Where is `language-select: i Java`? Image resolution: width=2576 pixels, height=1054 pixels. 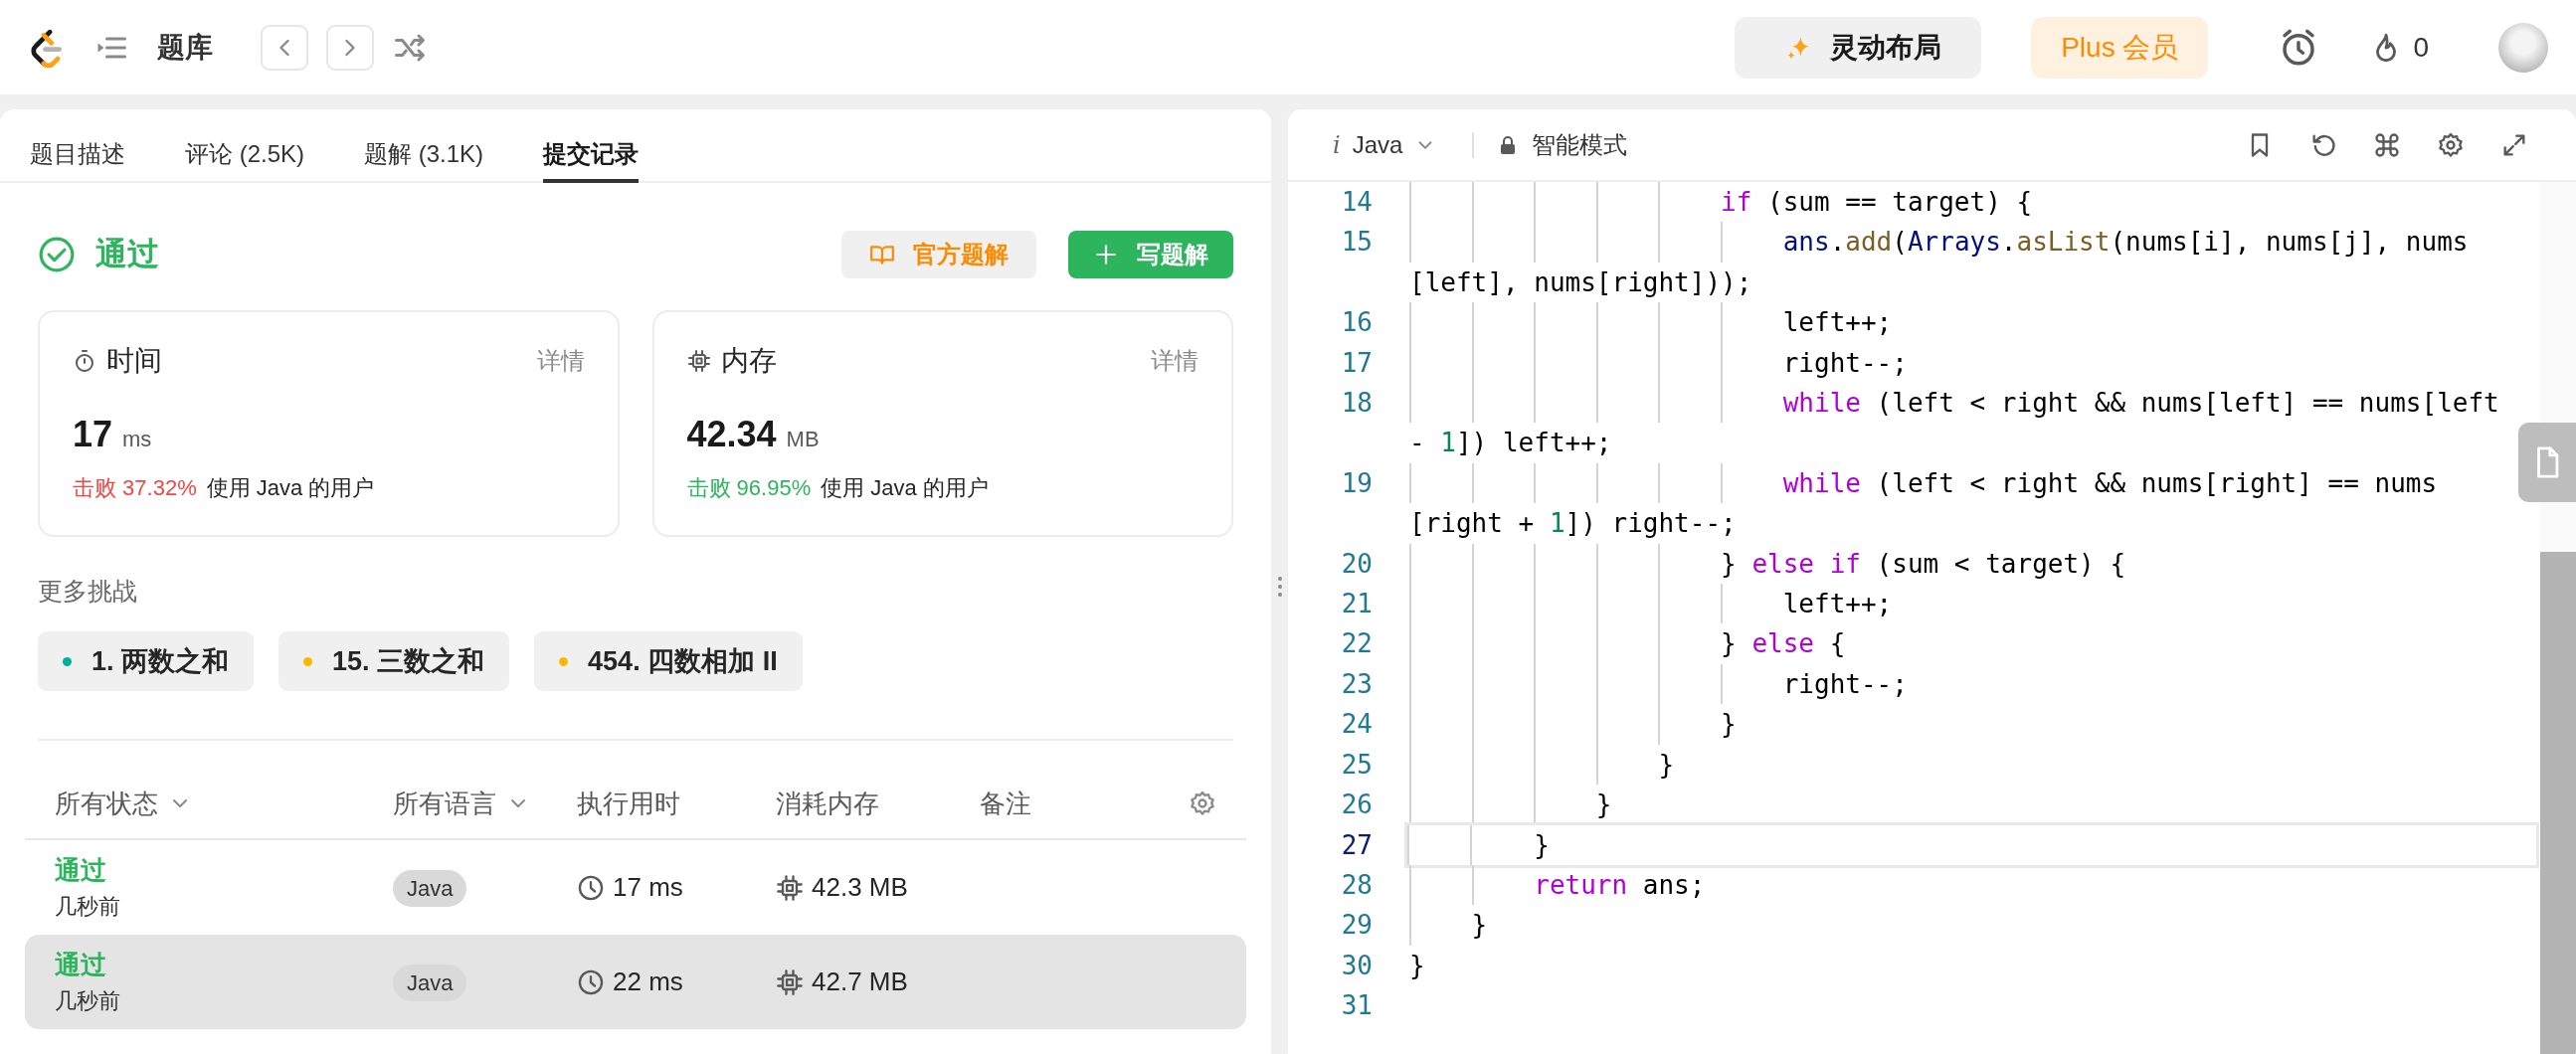
language-select: i Java is located at coordinates (1385, 144).